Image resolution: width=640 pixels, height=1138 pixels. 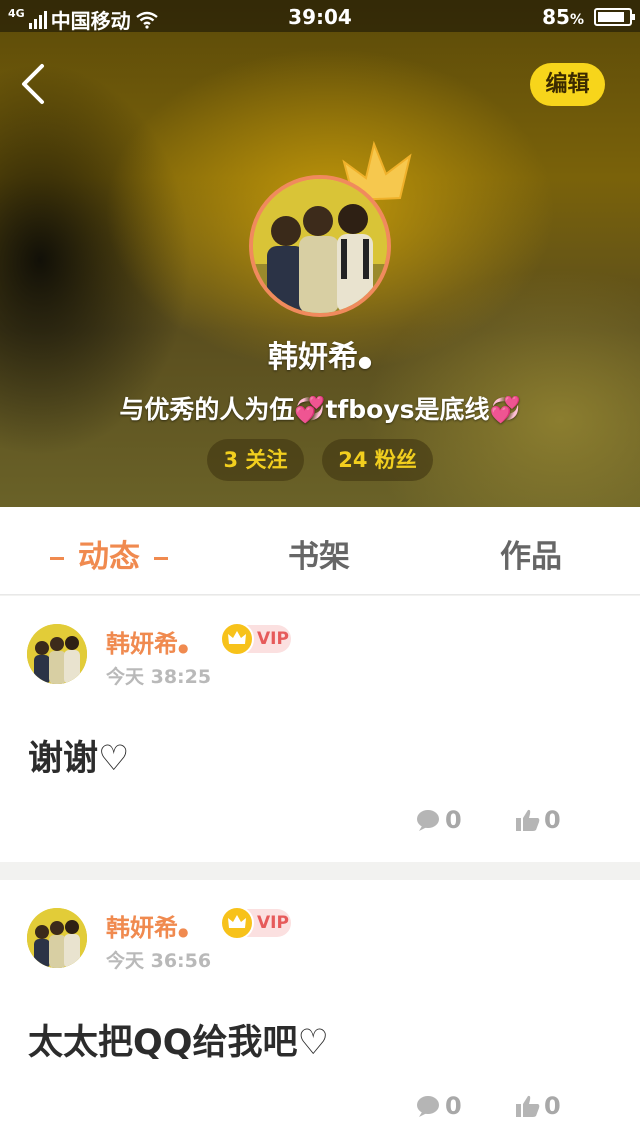 I want to click on back-button, so click(x=36, y=84).